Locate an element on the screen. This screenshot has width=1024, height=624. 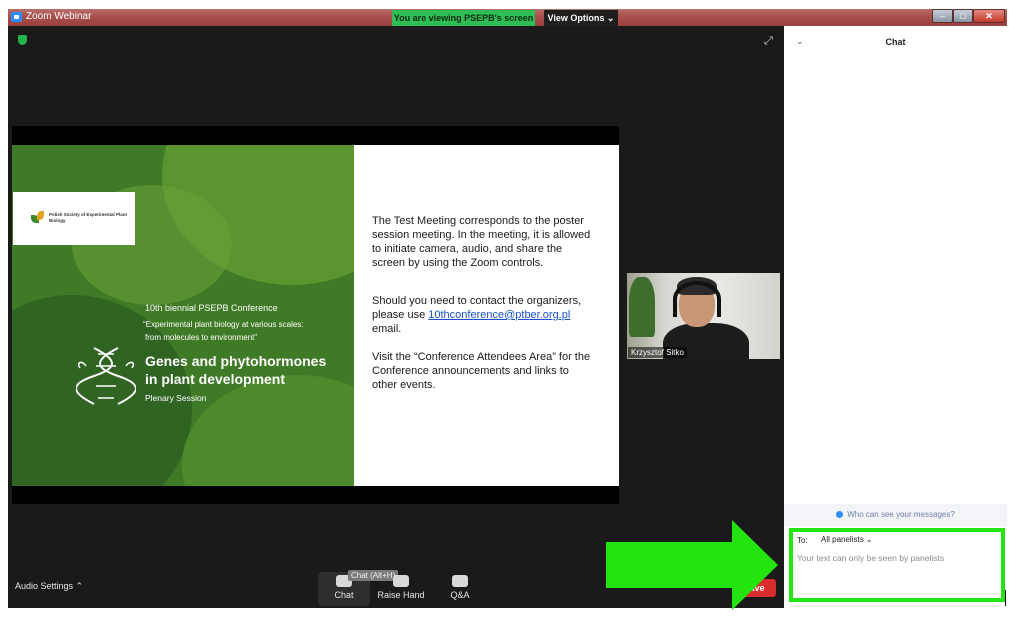
people-icon is located at coordinates (840, 515).